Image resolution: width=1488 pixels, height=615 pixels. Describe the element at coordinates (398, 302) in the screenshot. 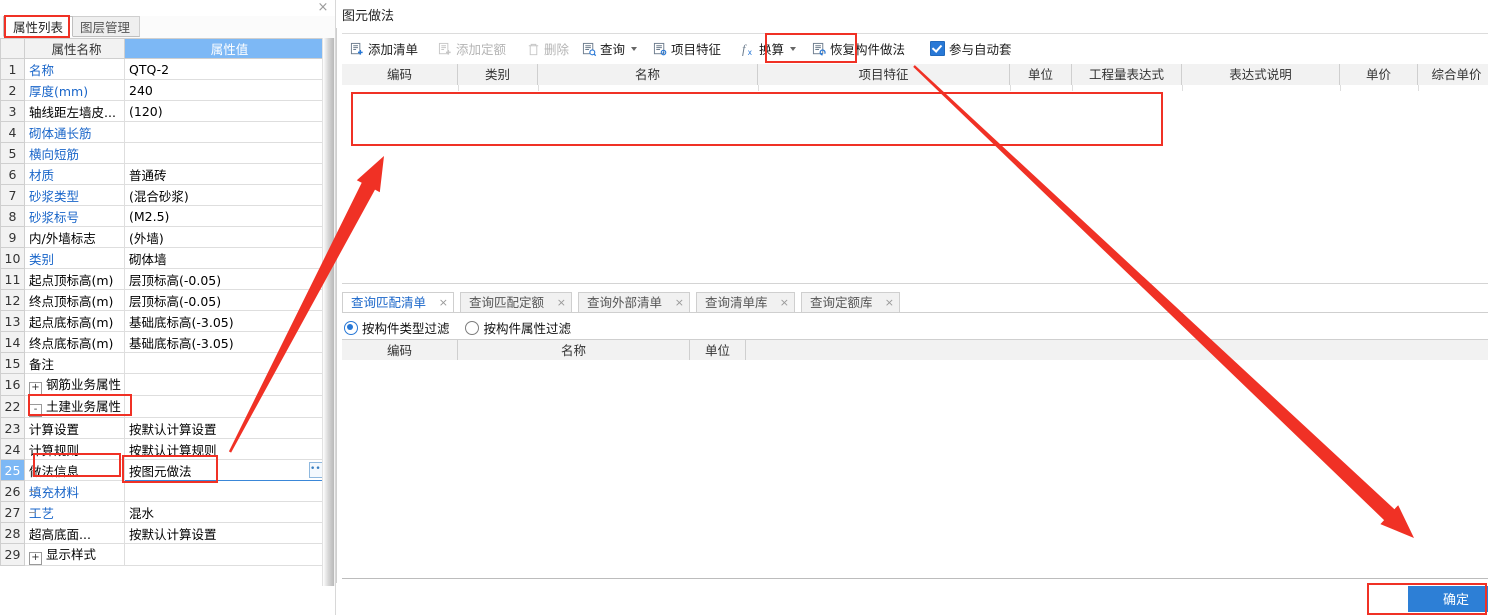

I see `query-tab-0: 查询匹配清单 ×` at that location.